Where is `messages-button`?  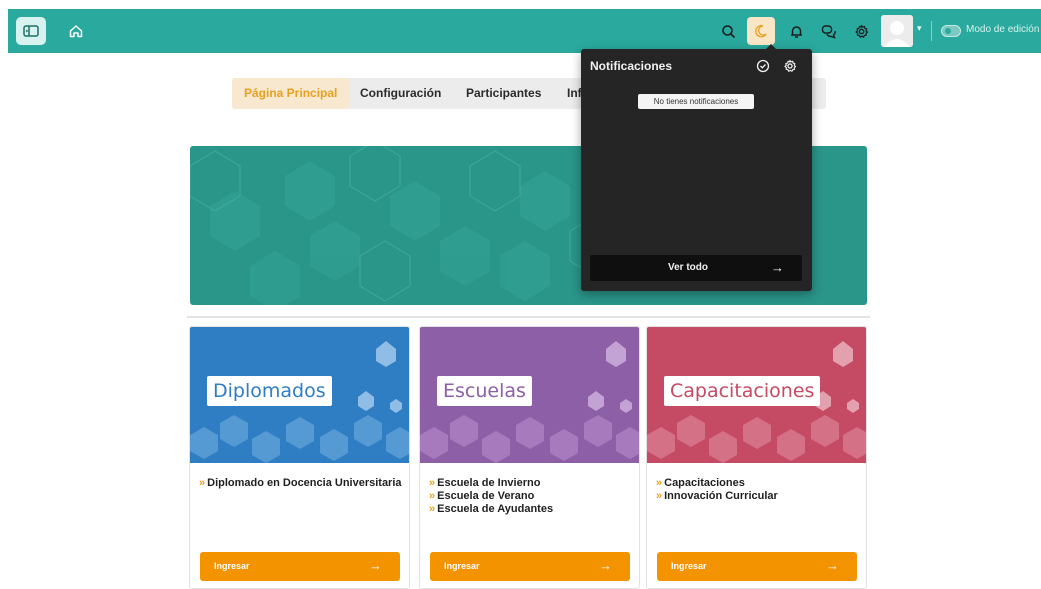
messages-button is located at coordinates (829, 31).